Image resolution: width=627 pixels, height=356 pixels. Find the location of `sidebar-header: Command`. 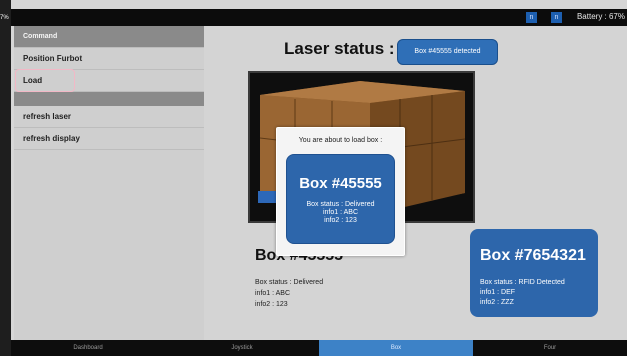

sidebar-header: Command is located at coordinates (109, 37).